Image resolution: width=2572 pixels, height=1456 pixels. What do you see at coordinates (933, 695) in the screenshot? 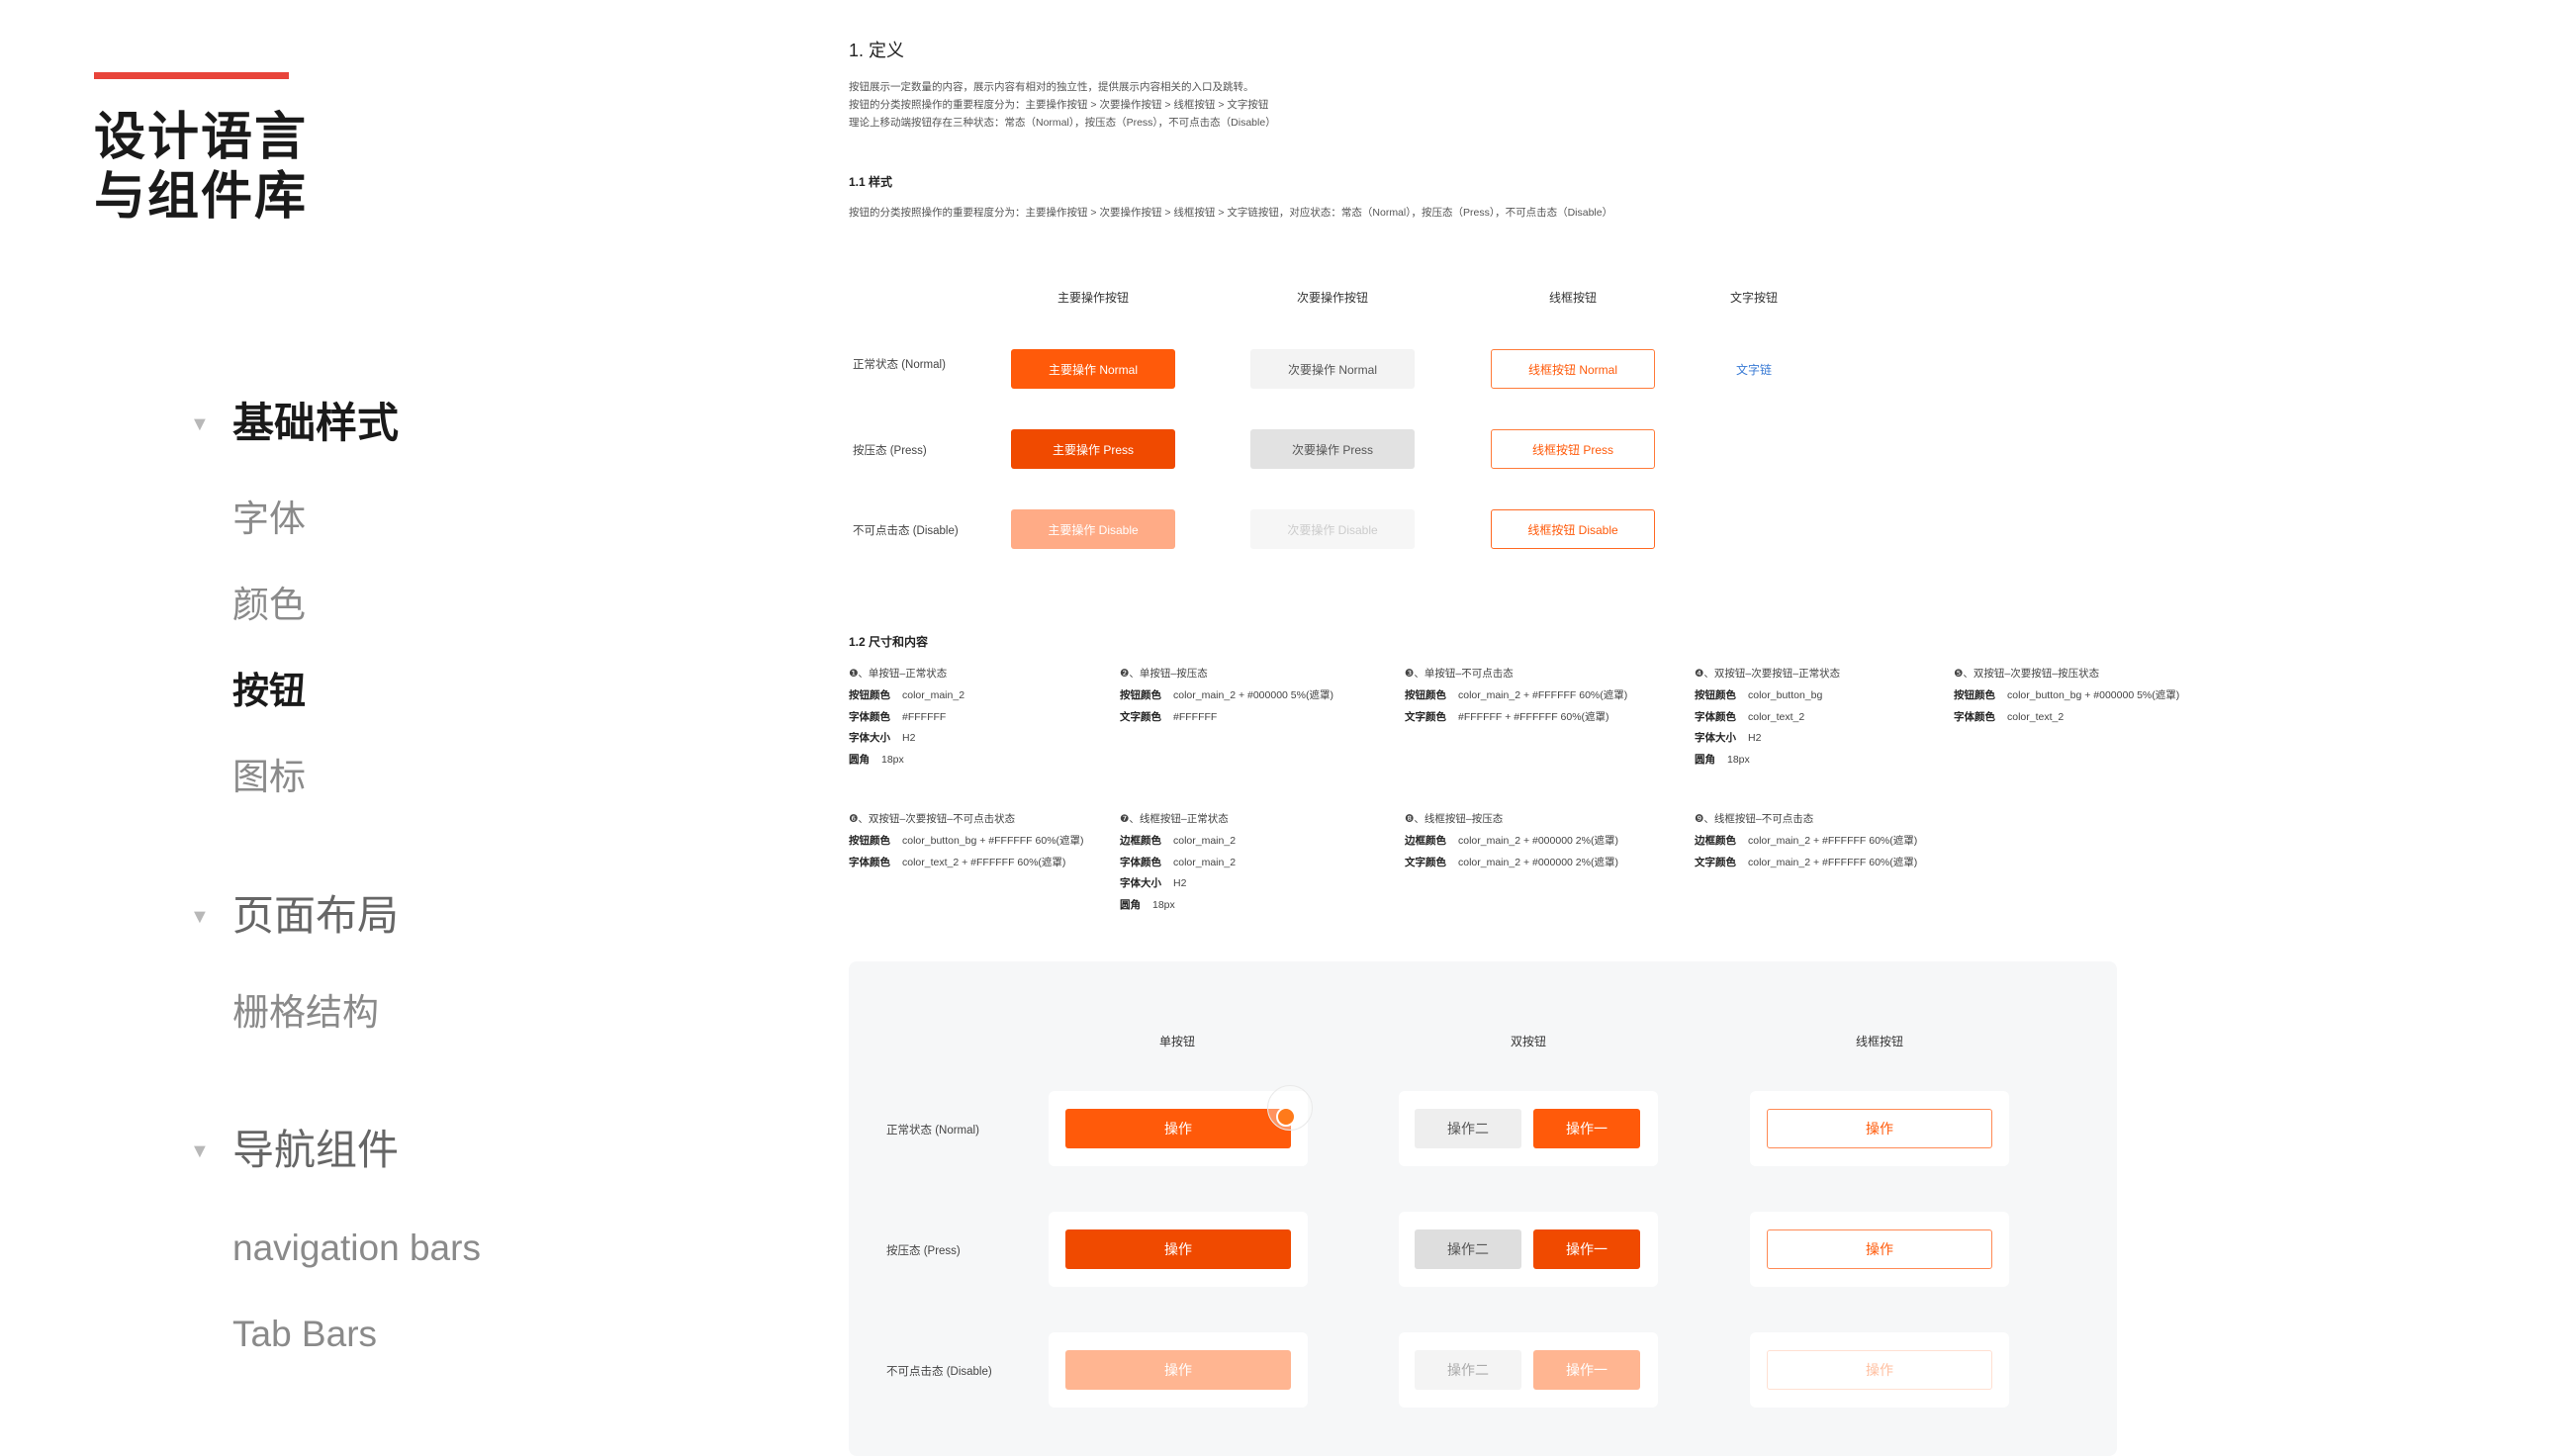
I see `spec-value: color_main_2` at bounding box center [933, 695].